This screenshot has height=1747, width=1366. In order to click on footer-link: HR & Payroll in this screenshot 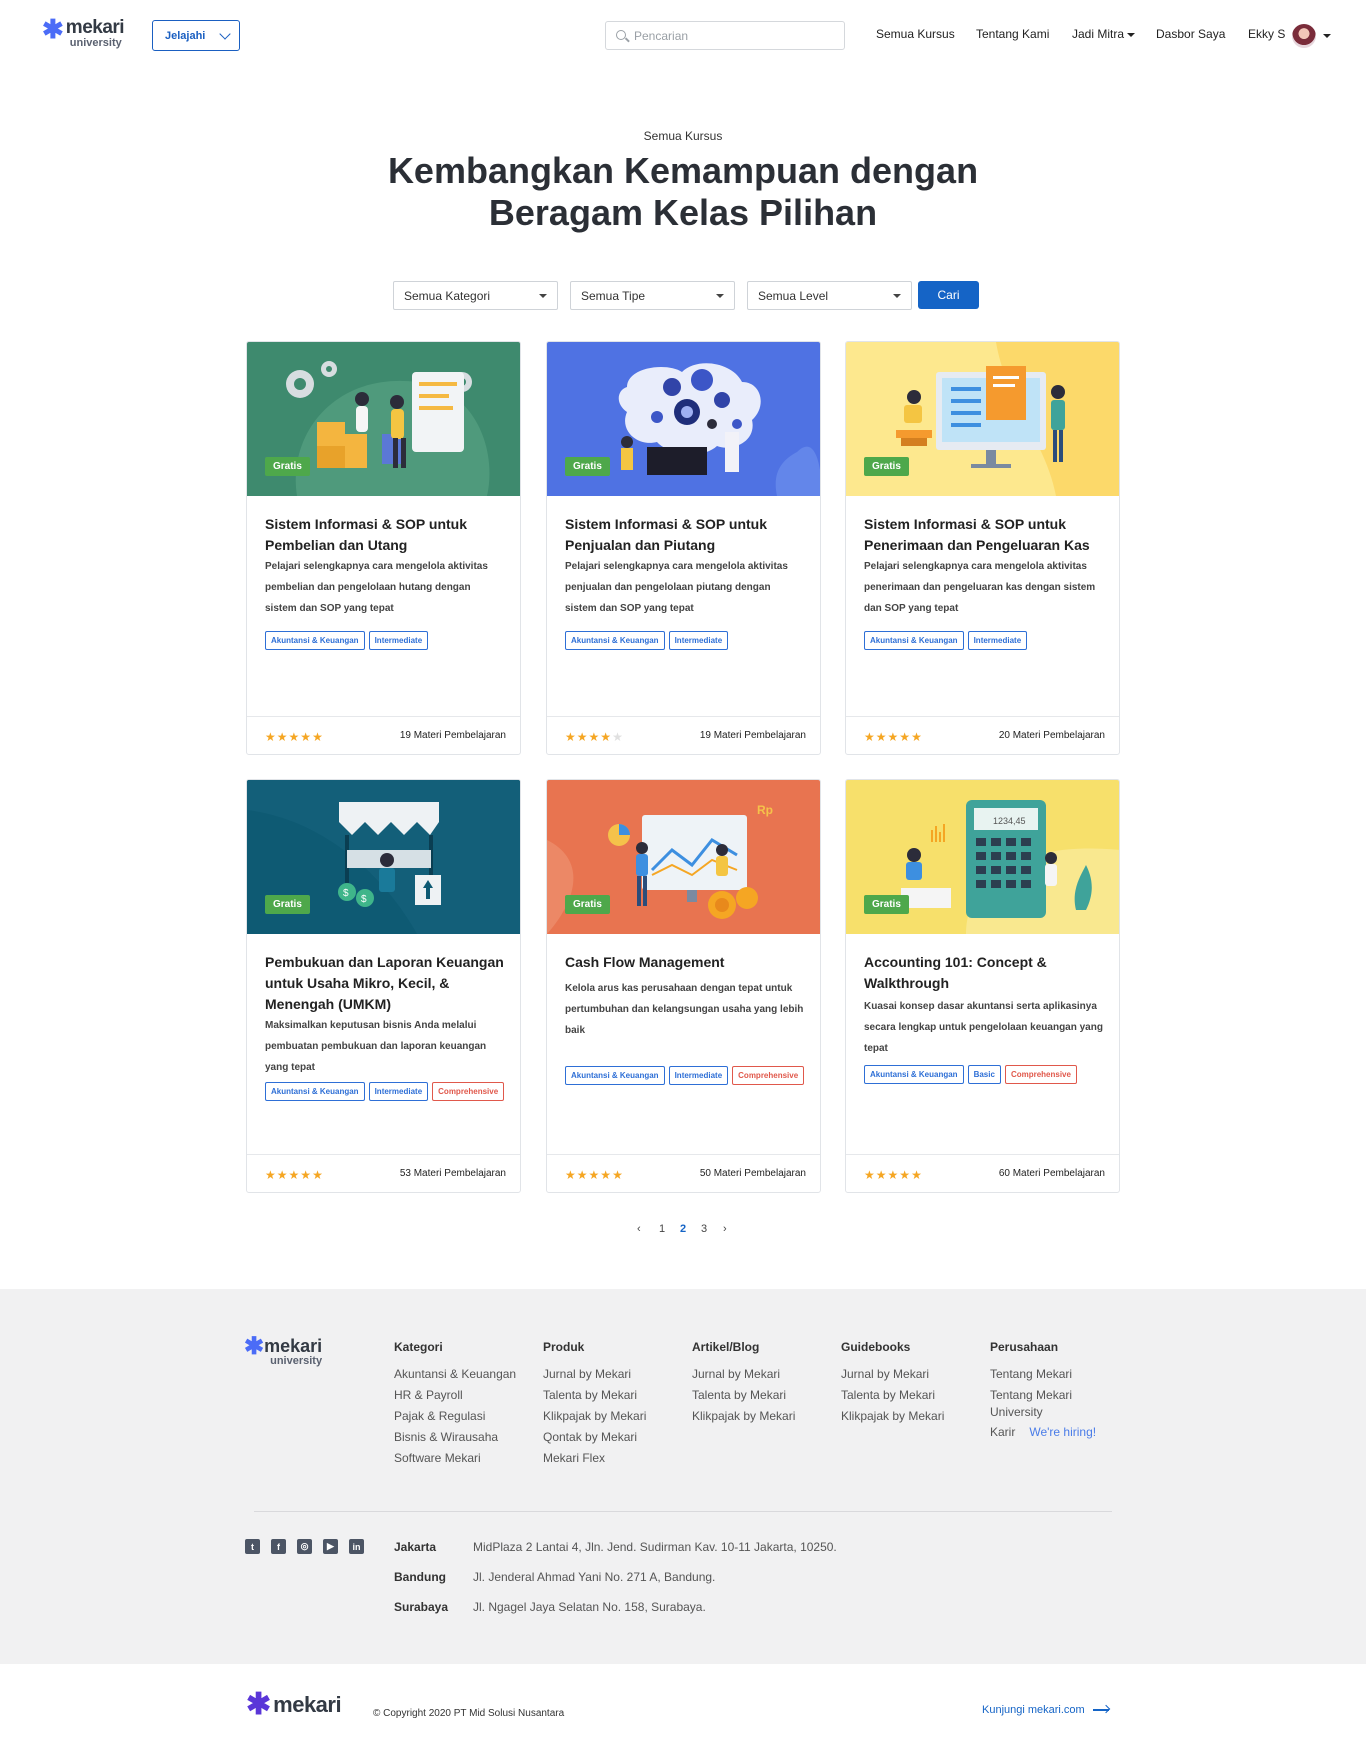, I will do `click(455, 1395)`.